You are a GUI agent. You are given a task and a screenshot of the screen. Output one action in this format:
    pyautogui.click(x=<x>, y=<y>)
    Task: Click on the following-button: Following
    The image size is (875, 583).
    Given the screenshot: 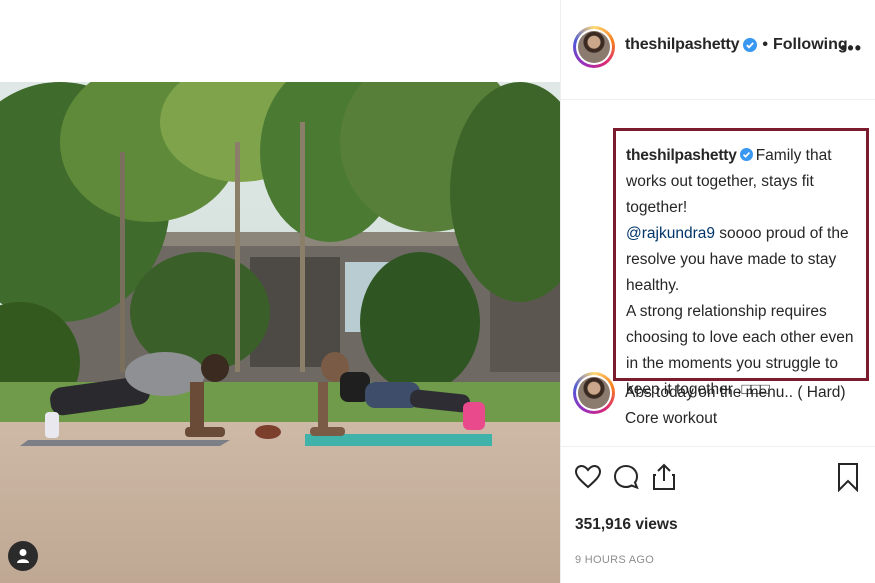 What is the action you would take?
    pyautogui.click(x=810, y=45)
    